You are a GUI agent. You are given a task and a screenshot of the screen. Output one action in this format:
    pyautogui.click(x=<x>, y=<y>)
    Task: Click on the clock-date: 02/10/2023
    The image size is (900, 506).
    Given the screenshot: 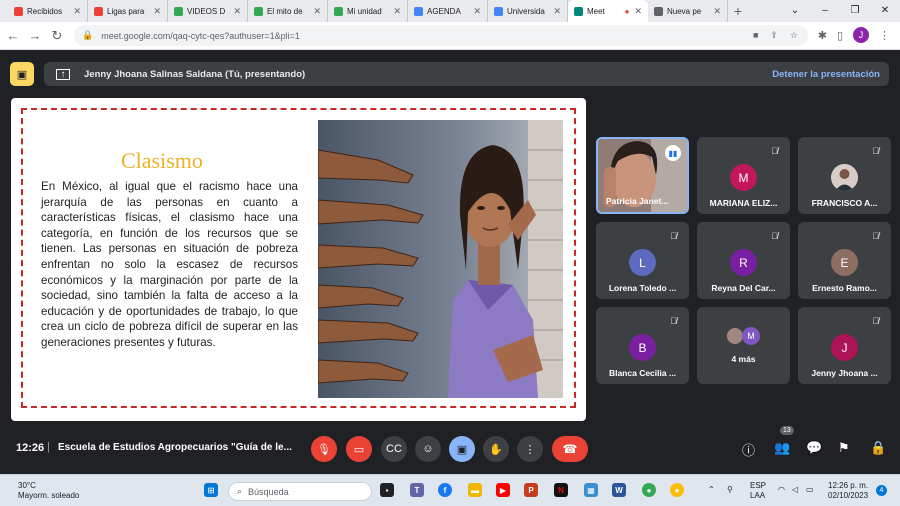 What is the action you would take?
    pyautogui.click(x=848, y=495)
    